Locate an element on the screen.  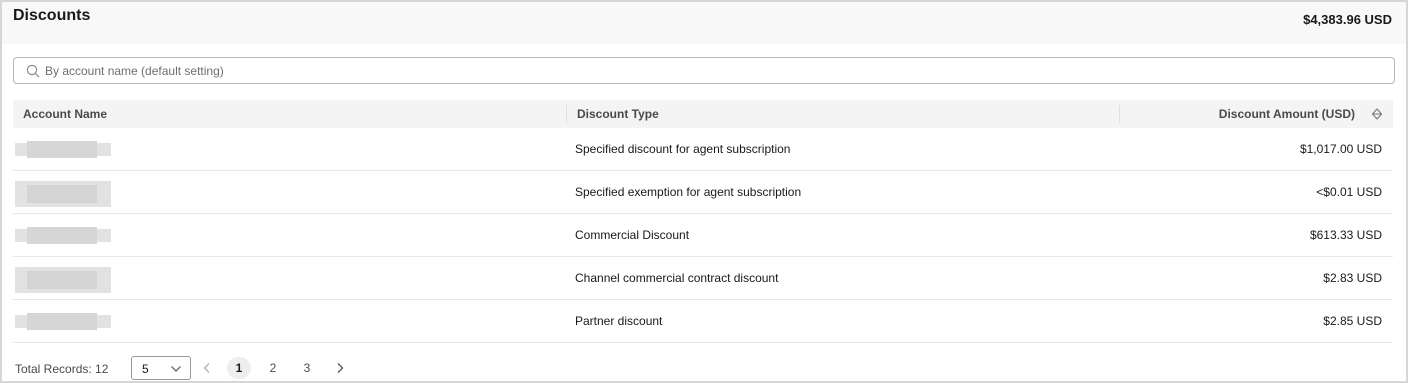
page-button-3: 3 is located at coordinates (307, 368).